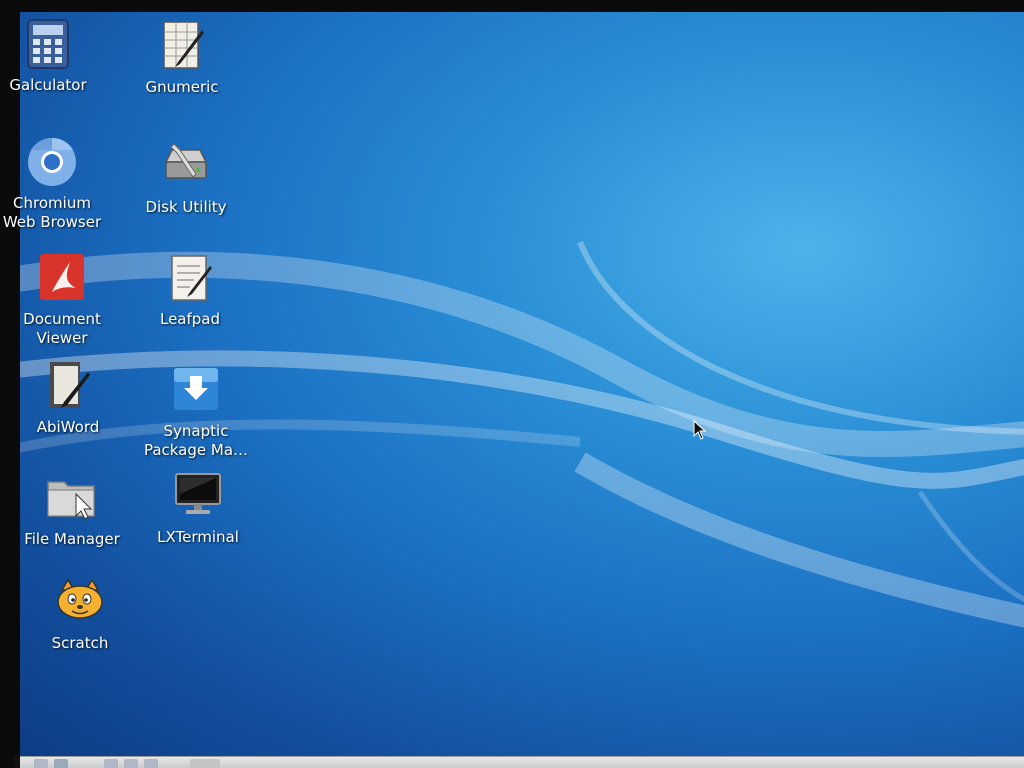 The height and width of the screenshot is (768, 1024). I want to click on desktop-icon-label: Disk Utility, so click(186, 207).